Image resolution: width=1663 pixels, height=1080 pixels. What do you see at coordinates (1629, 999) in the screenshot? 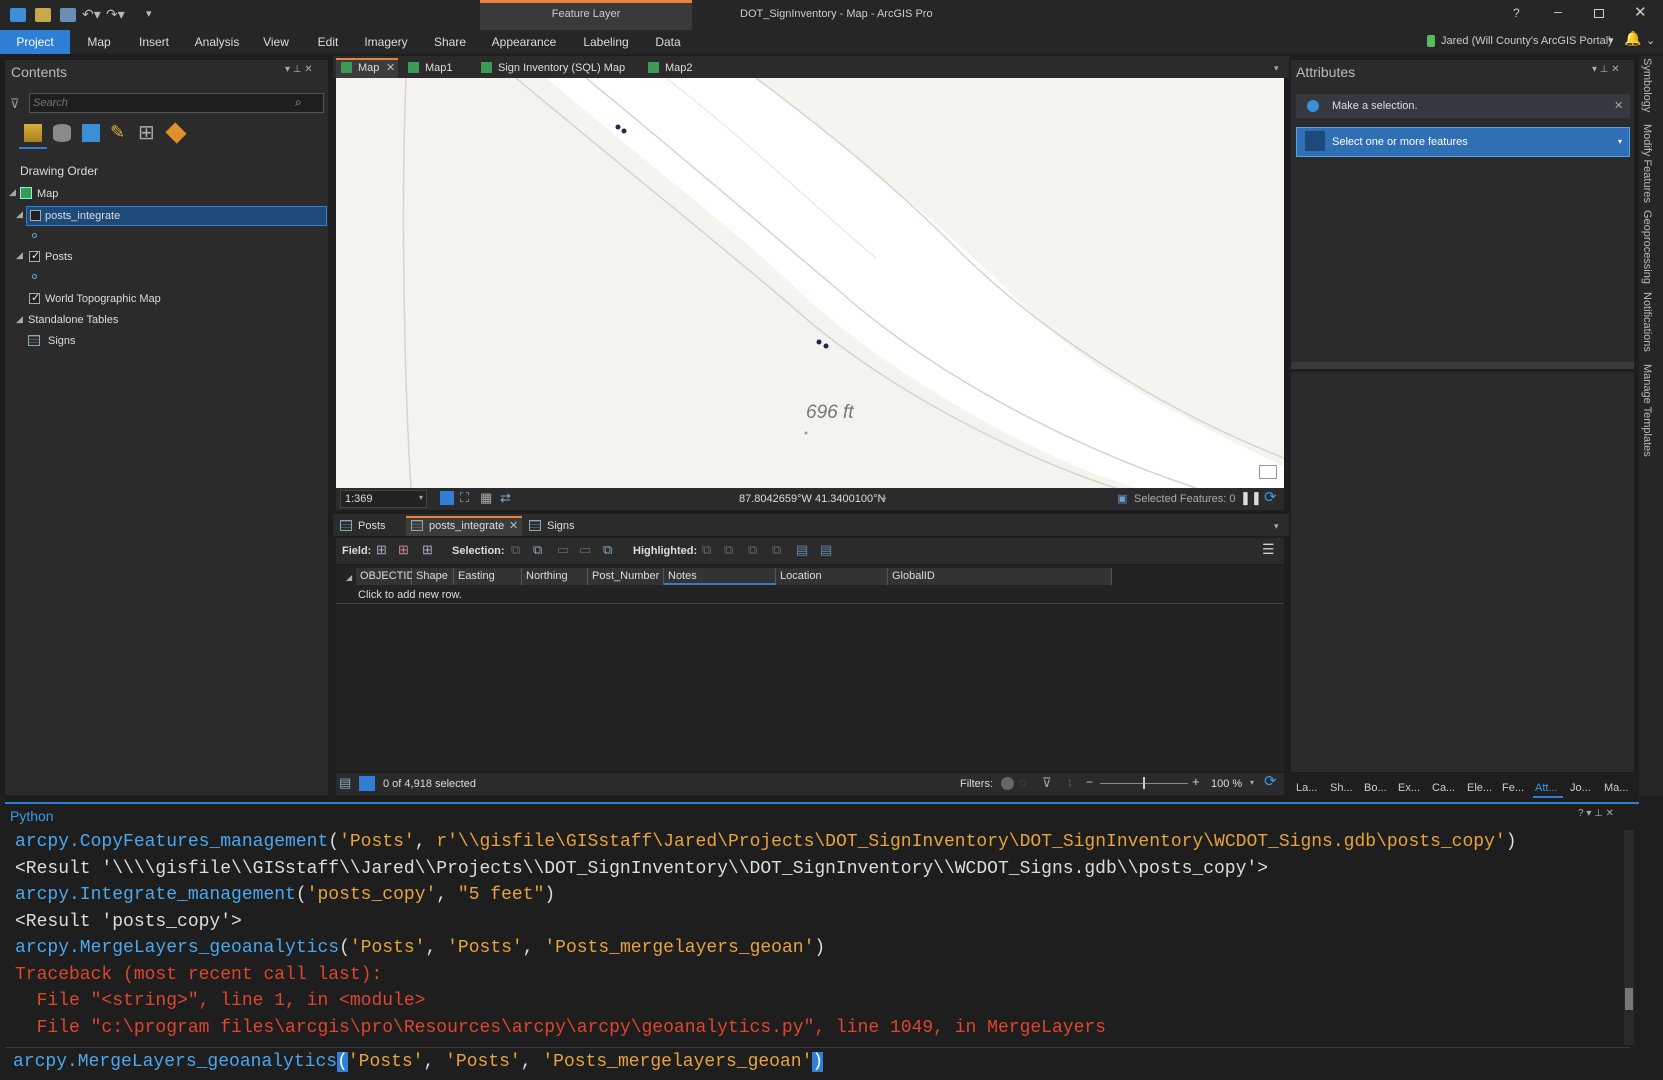
I see `python-scrollbar-thumb` at bounding box center [1629, 999].